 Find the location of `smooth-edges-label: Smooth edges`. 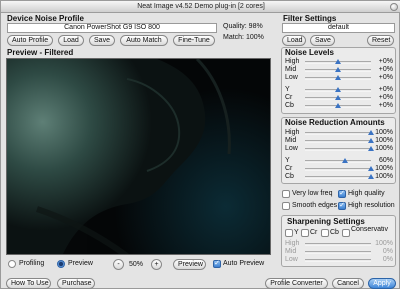

smooth-edges-label: Smooth edges is located at coordinates (315, 205).